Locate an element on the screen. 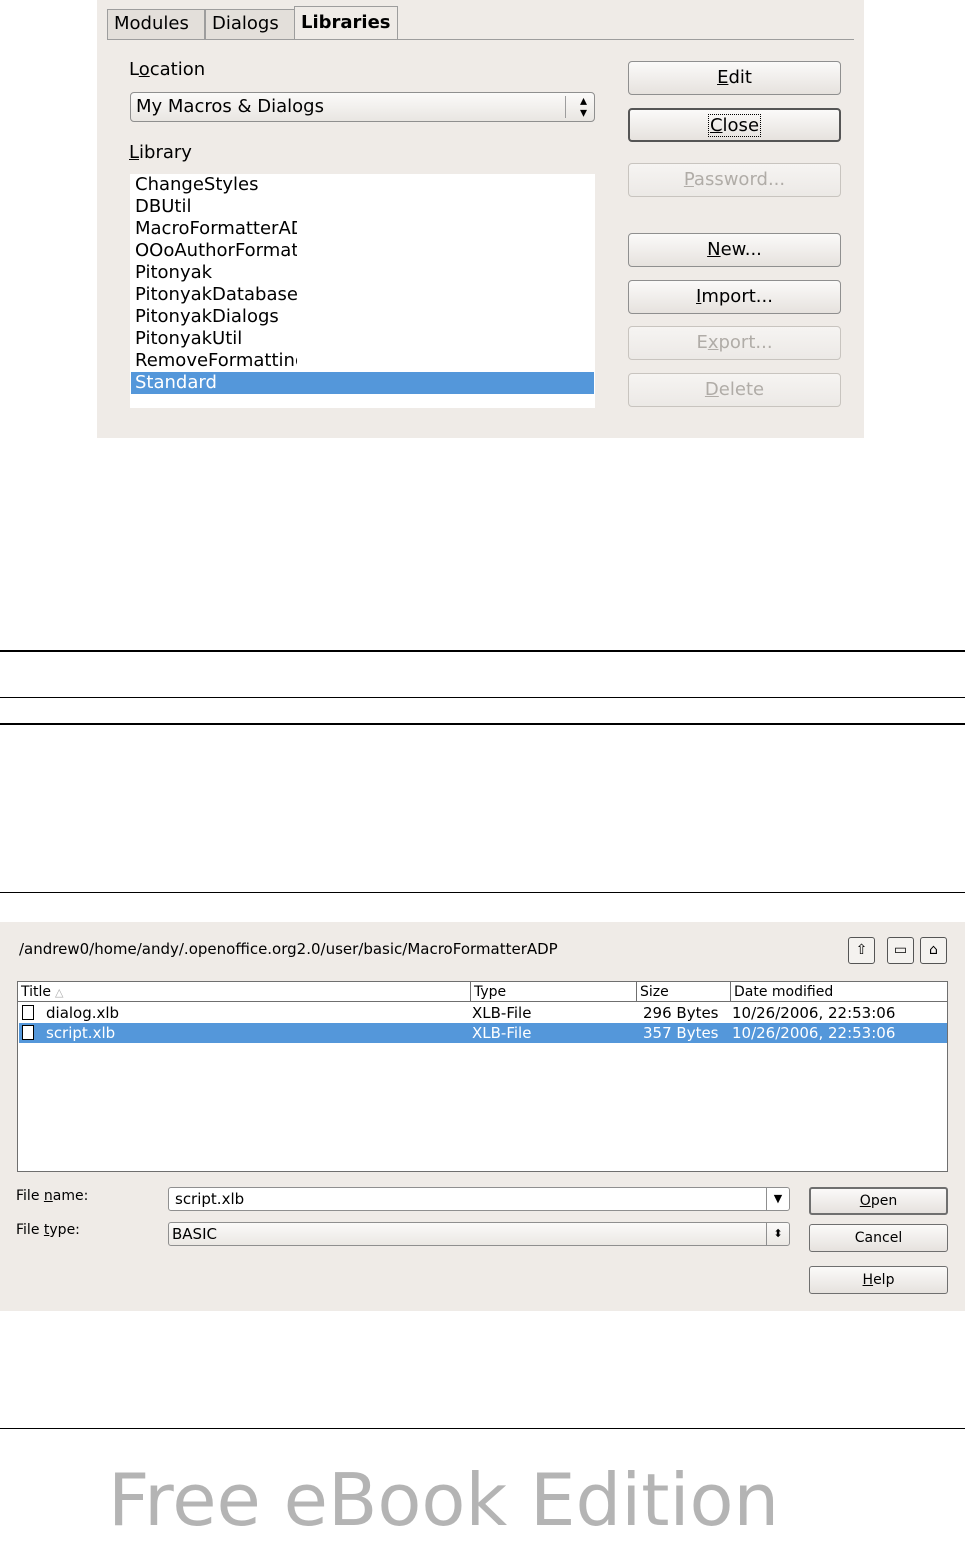 The height and width of the screenshot is (1542, 965). location-select: My Macros & Dialogs ▴ ▾ is located at coordinates (362, 107).